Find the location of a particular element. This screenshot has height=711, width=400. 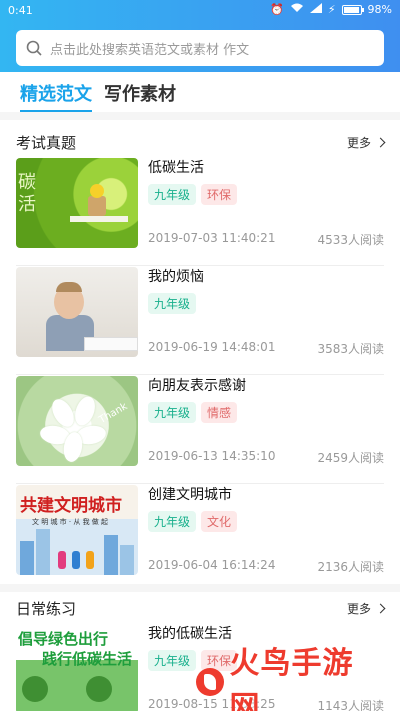

section-title: 考试真题 is located at coordinates (46, 142).